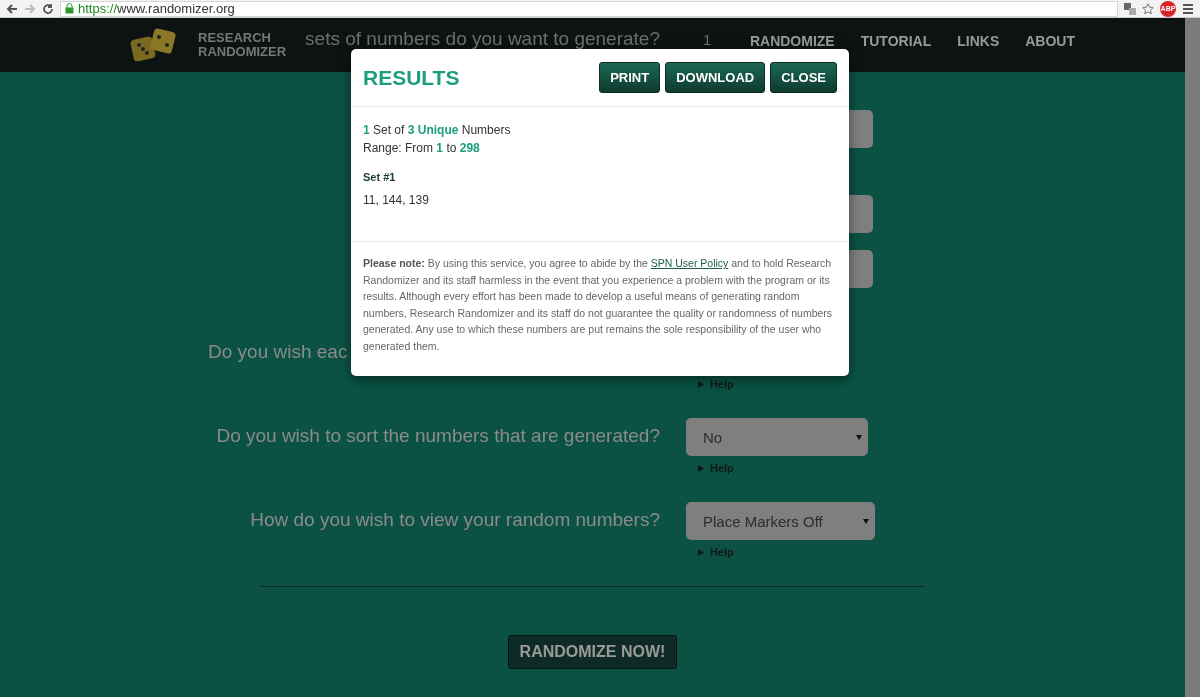 The image size is (1200, 697). What do you see at coordinates (455, 520) in the screenshot?
I see `question-text: How do you wish to view your random numbers?` at bounding box center [455, 520].